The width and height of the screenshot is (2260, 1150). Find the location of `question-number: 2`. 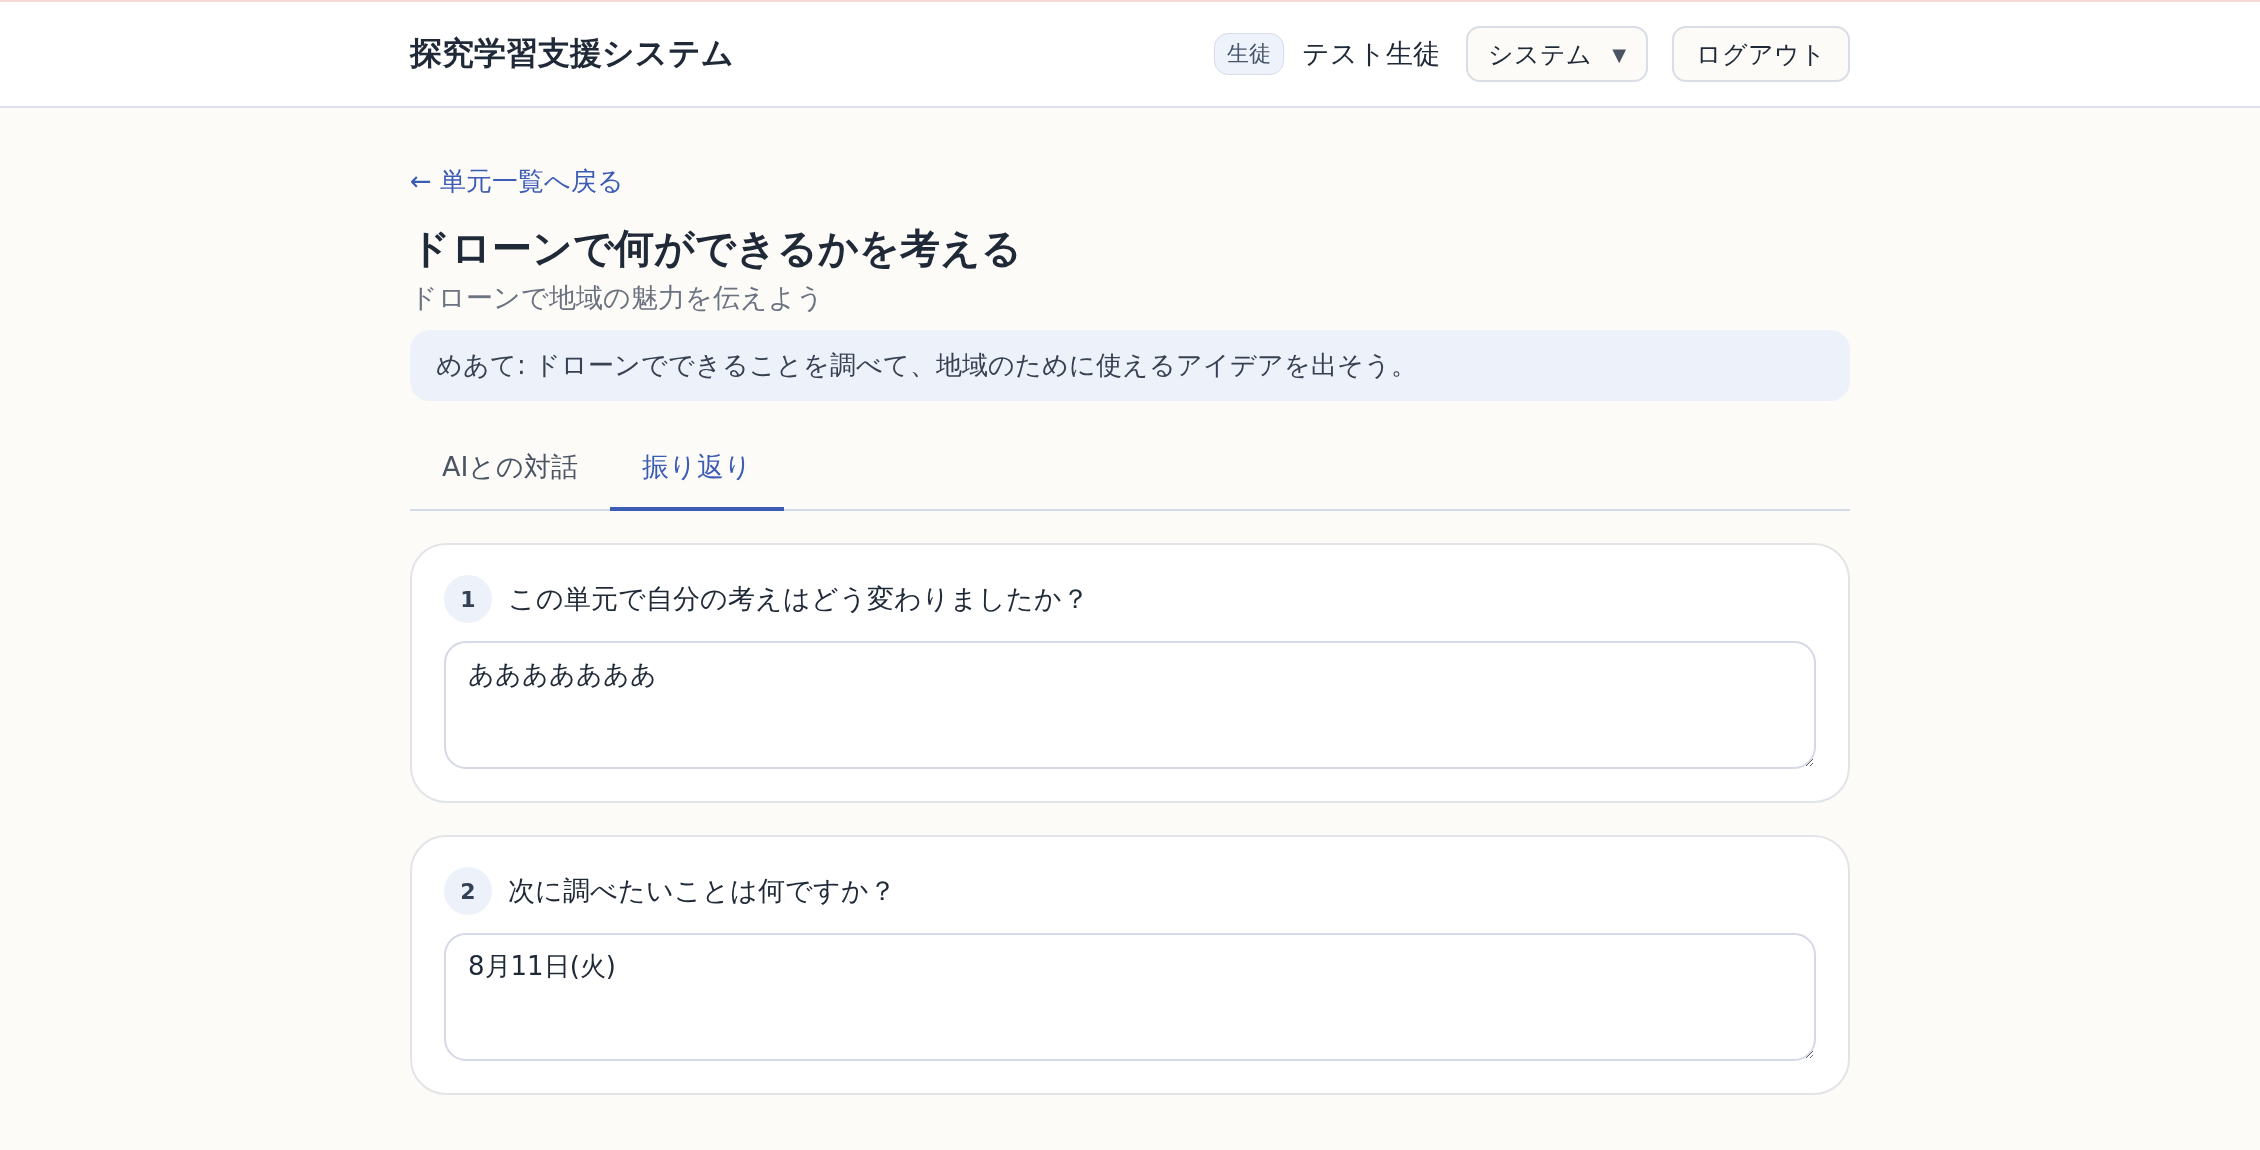

question-number: 2 is located at coordinates (468, 891).